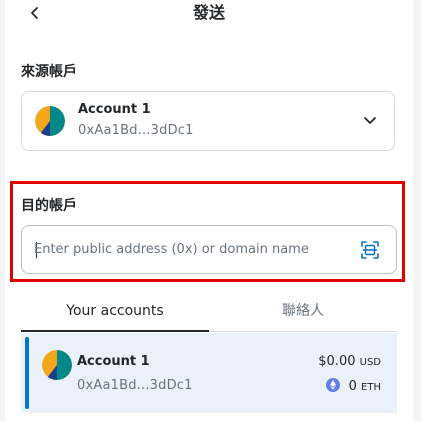  What do you see at coordinates (49, 72) in the screenshot?
I see `from-label: 來源帳戶` at bounding box center [49, 72].